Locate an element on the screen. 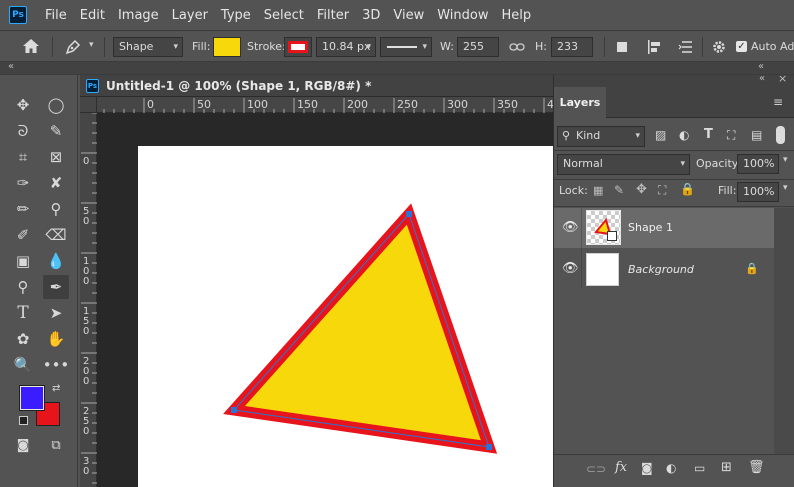  menu-image: Image is located at coordinates (139, 15).